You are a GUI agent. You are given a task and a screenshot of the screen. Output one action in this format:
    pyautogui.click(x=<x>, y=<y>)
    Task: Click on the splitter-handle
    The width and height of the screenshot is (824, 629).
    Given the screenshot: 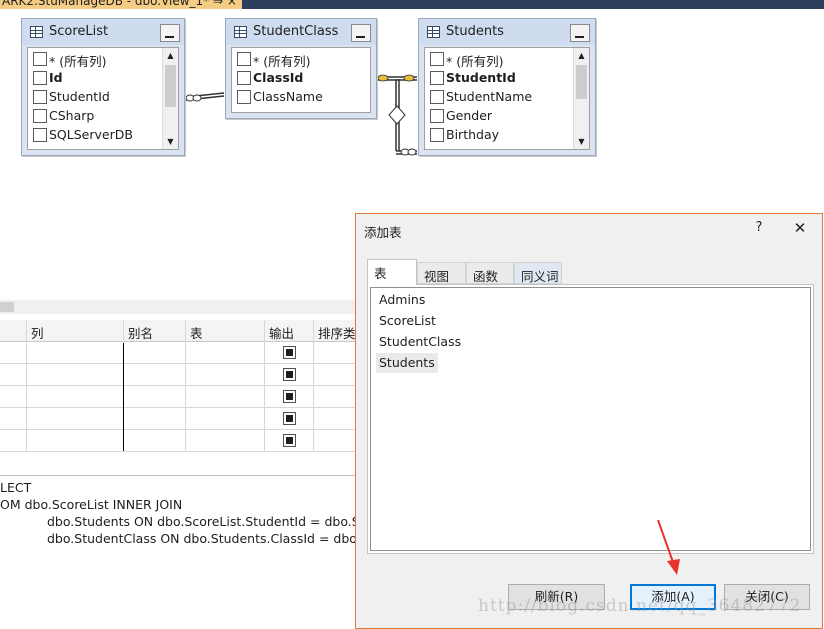 What is the action you would take?
    pyautogui.click(x=7, y=307)
    